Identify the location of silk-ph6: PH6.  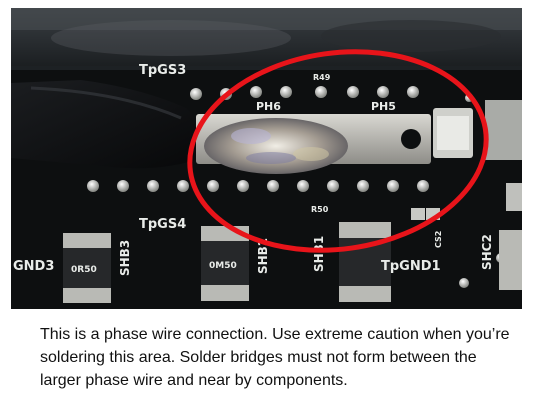
(268, 106).